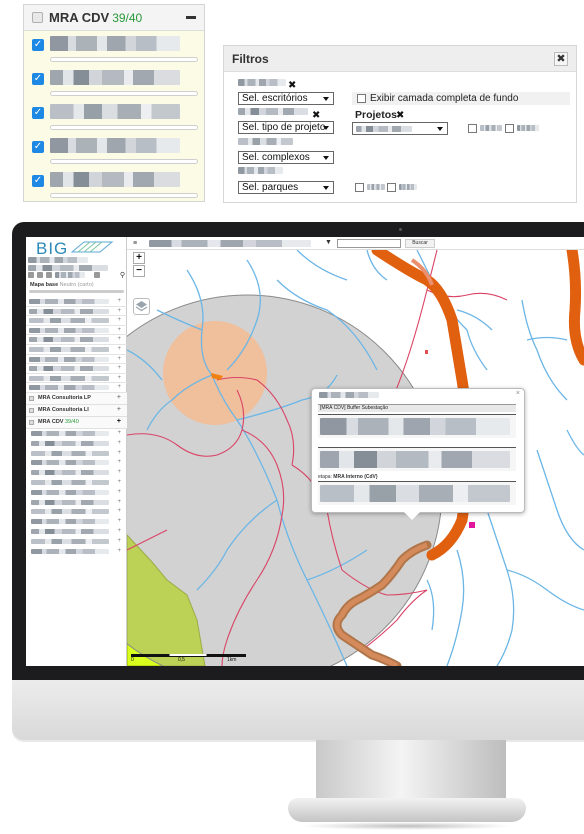 The width and height of the screenshot is (584, 834). What do you see at coordinates (369, 243) in the screenshot?
I see `search-input` at bounding box center [369, 243].